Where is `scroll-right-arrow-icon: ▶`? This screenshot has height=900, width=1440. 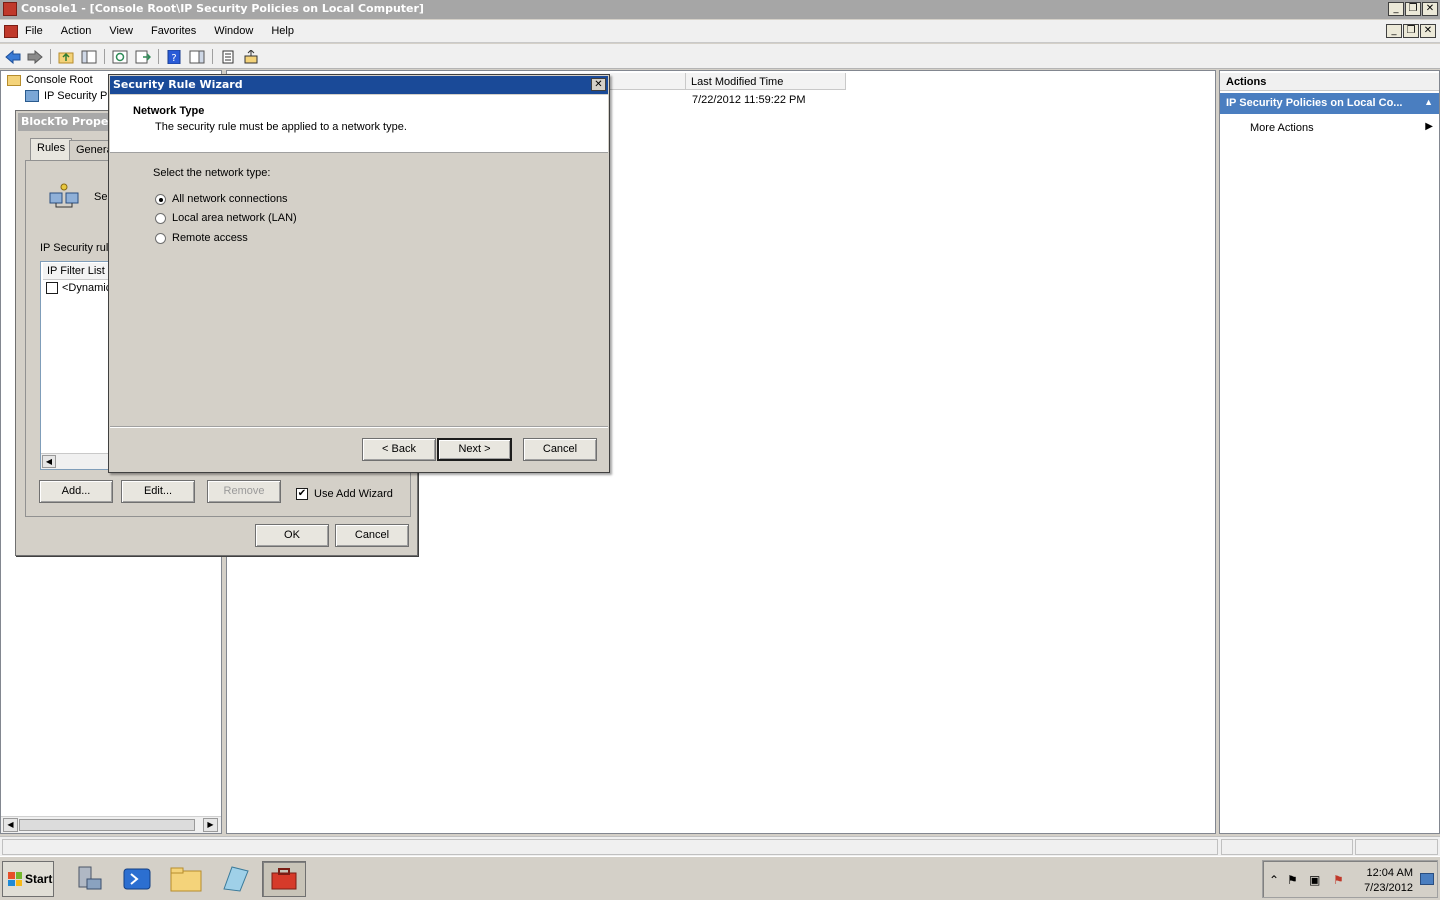
scroll-right-arrow-icon: ▶ is located at coordinates (210, 825).